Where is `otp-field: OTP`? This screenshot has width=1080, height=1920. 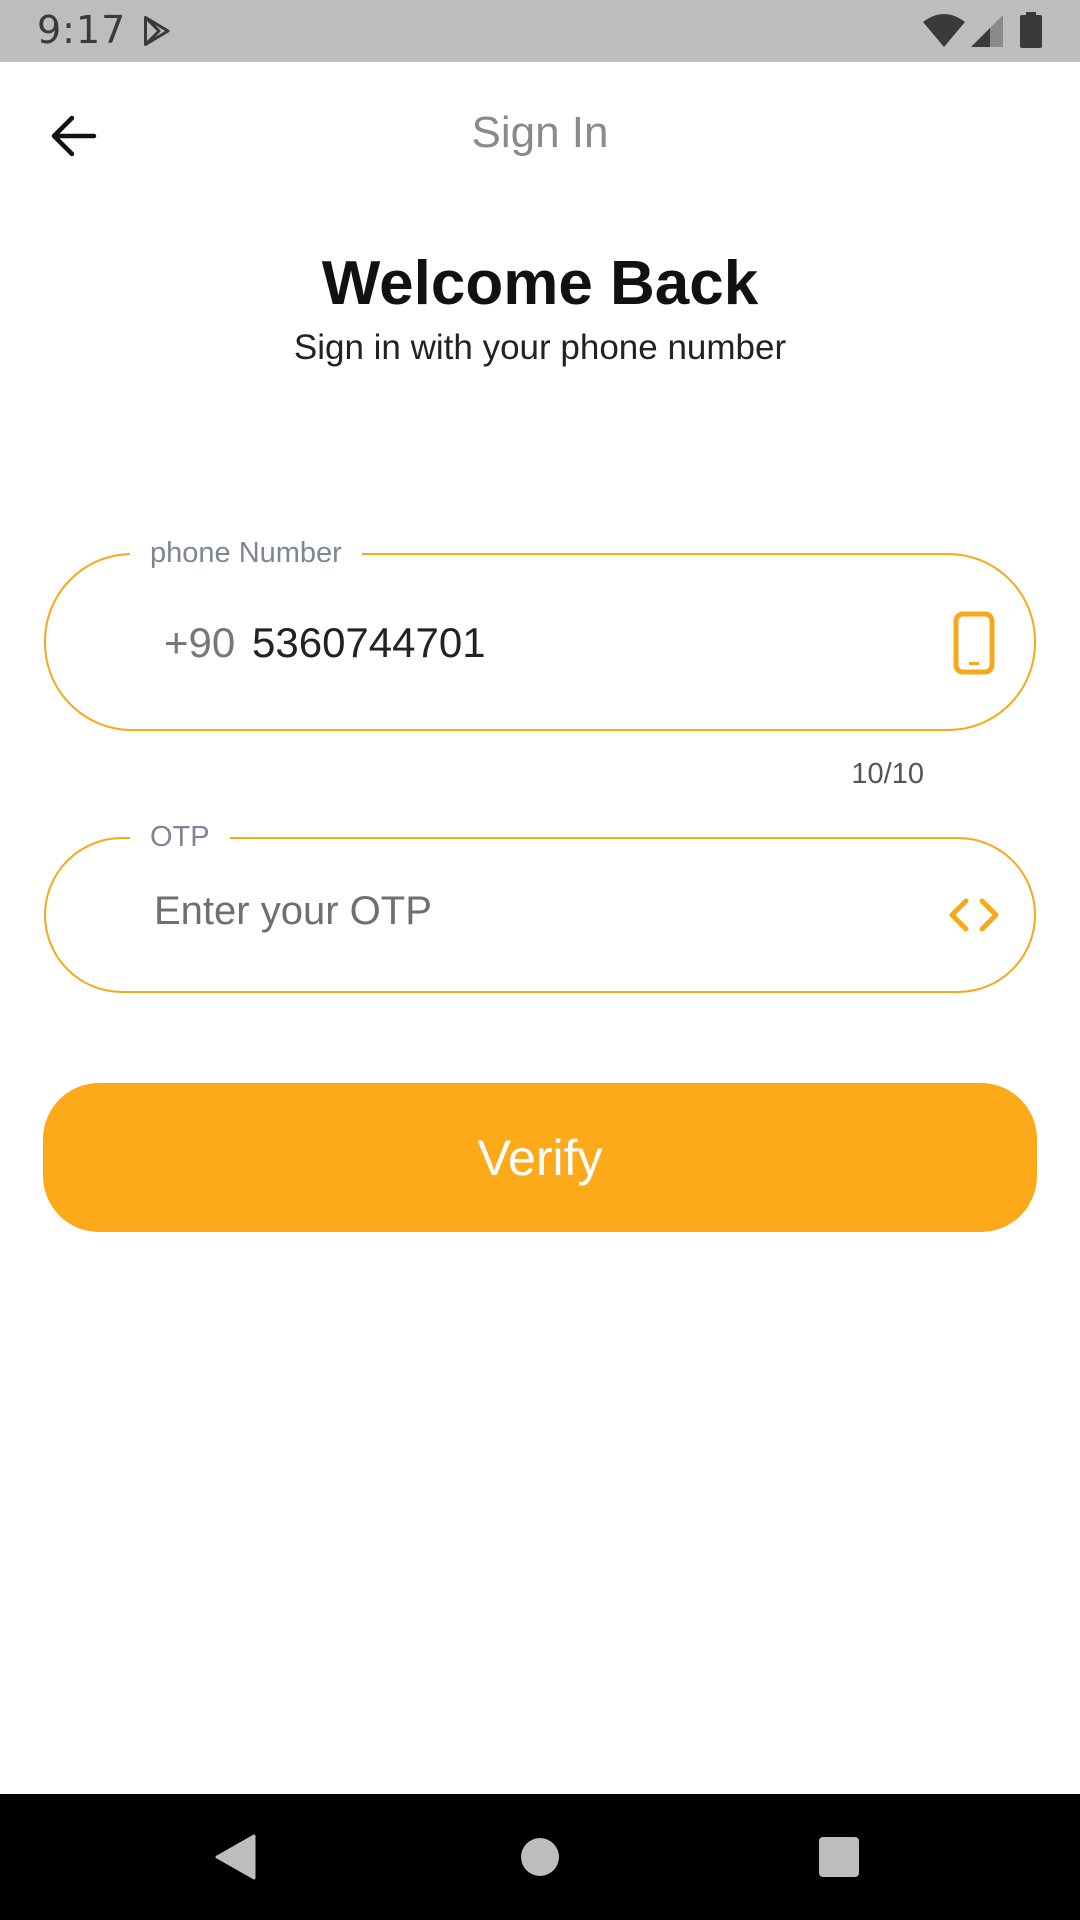 otp-field: OTP is located at coordinates (540, 906).